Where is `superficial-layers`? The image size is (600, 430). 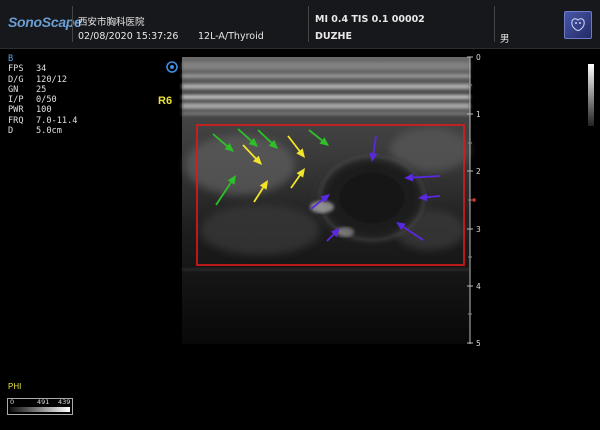 superficial-layers is located at coordinates (326, 88).